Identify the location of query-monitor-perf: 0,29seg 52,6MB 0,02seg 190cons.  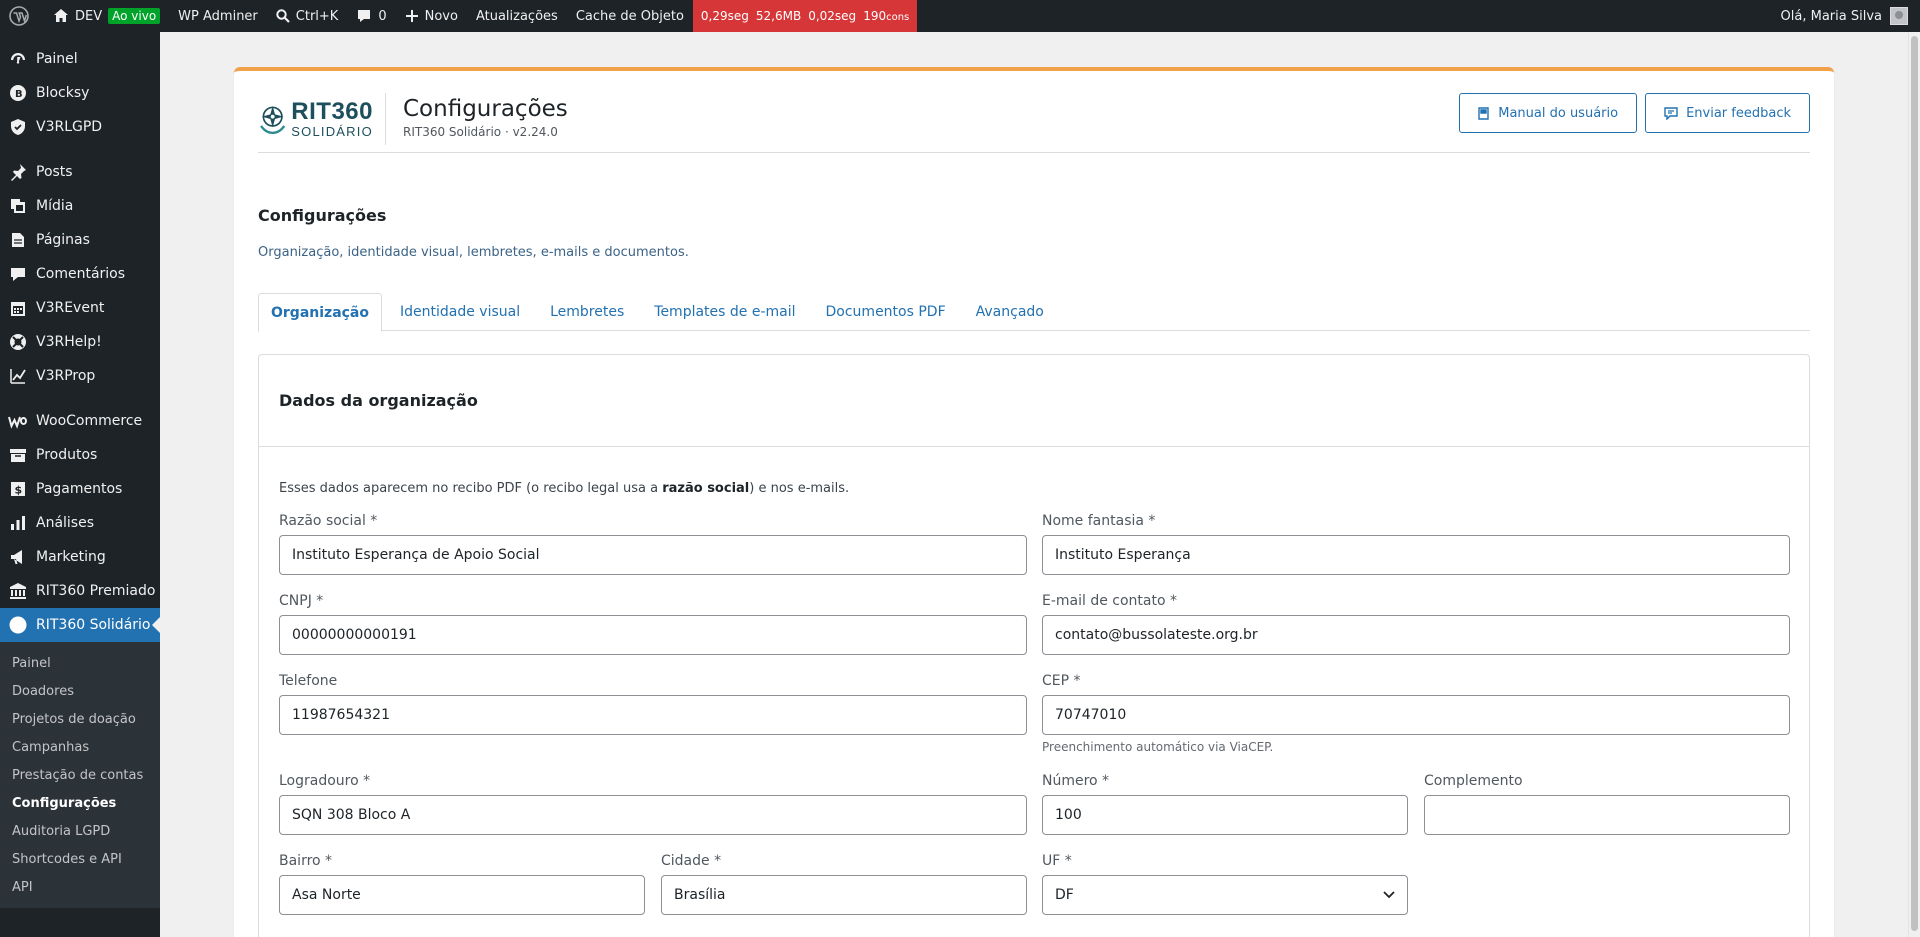
(805, 16).